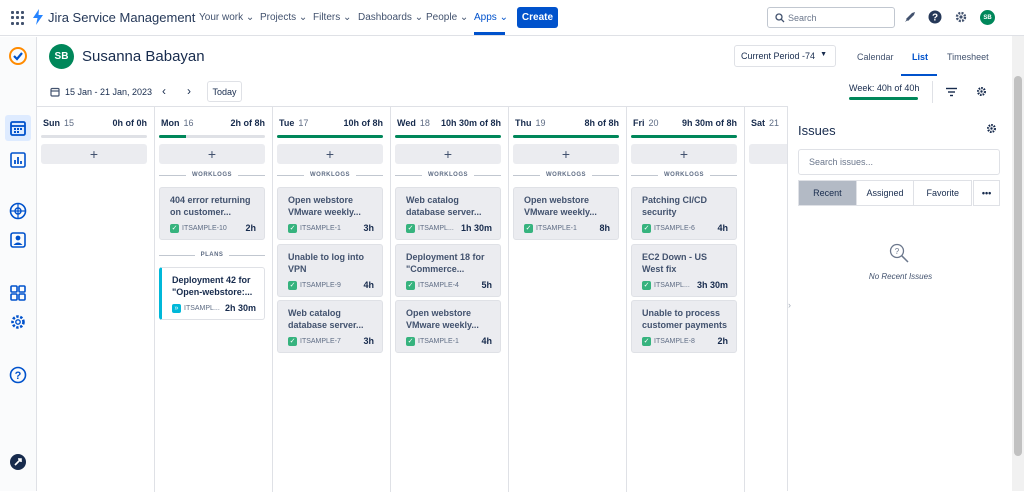 Image resolution: width=1024 pixels, height=492 pixels. I want to click on scrollbar-thumb, so click(1018, 266).